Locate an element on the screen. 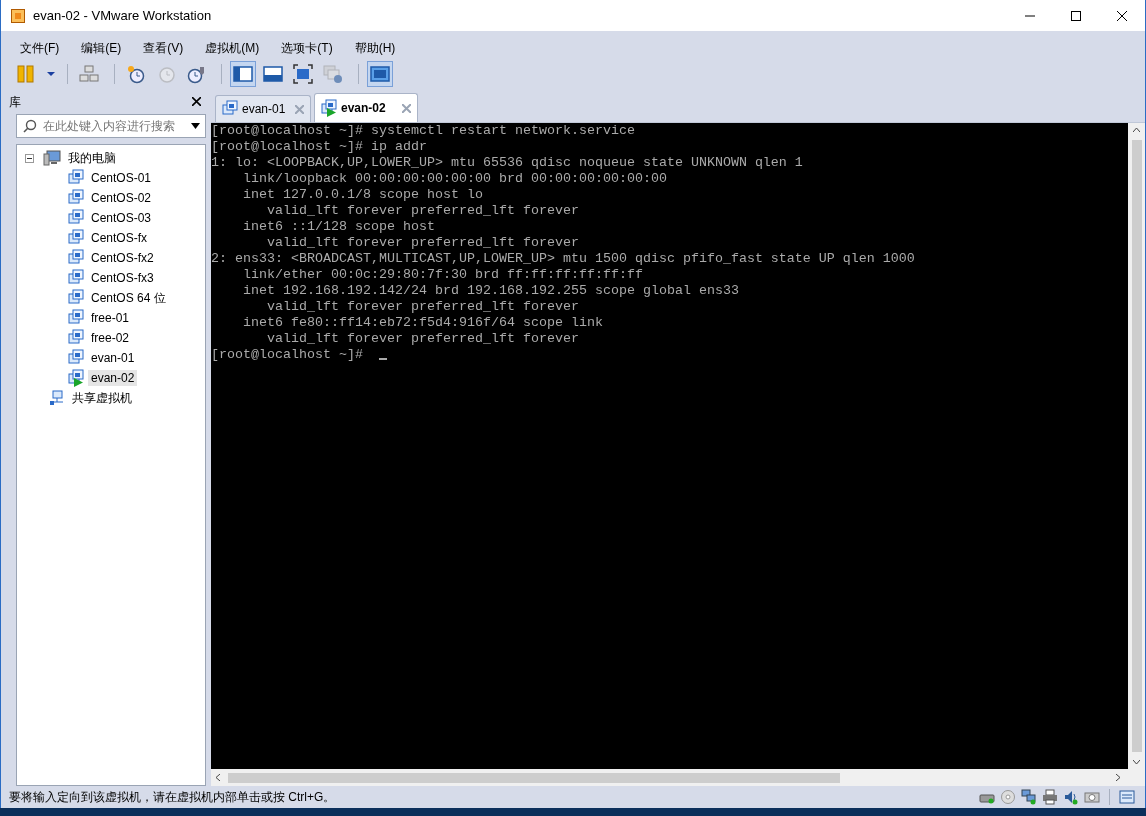  windows-icon is located at coordinates (333, 74).